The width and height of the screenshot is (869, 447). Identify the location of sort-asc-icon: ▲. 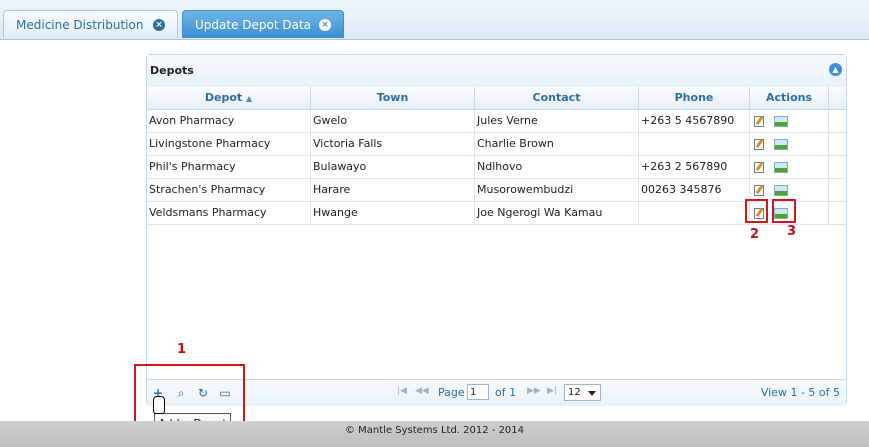
(249, 98).